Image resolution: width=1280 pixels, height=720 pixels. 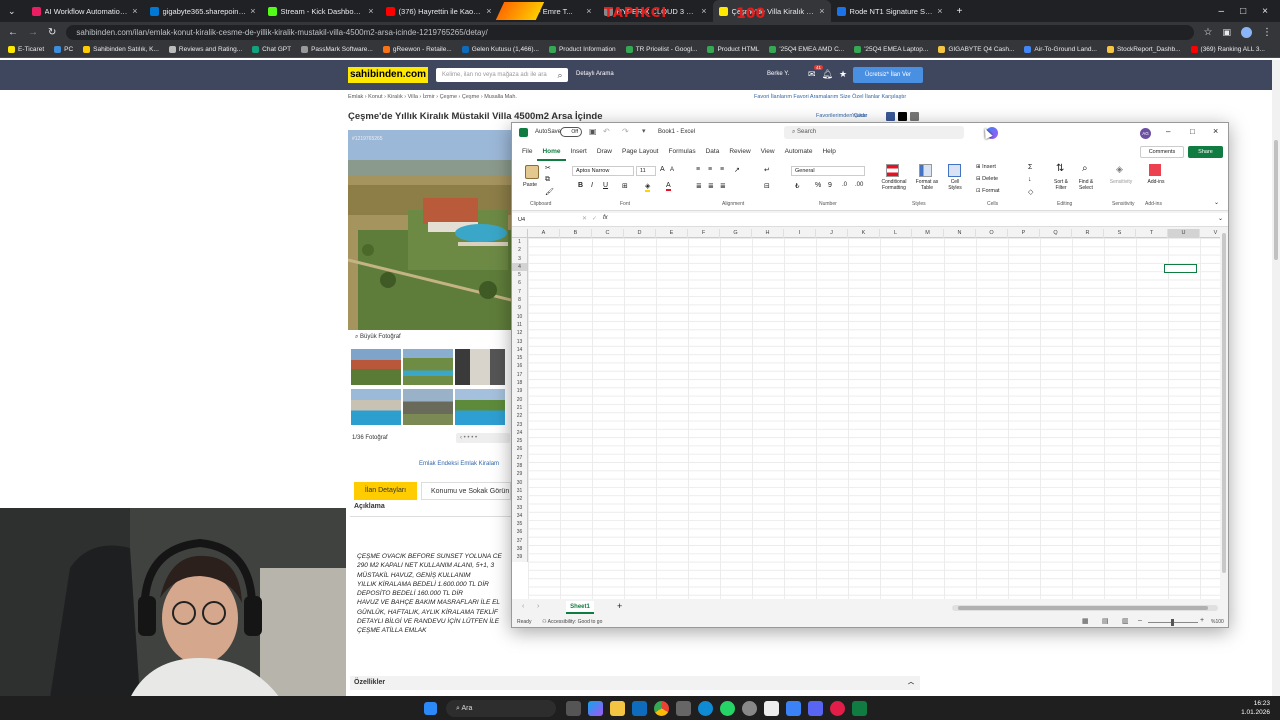 What do you see at coordinates (1224, 414) in the screenshot?
I see `vertical-scrollbar` at bounding box center [1224, 414].